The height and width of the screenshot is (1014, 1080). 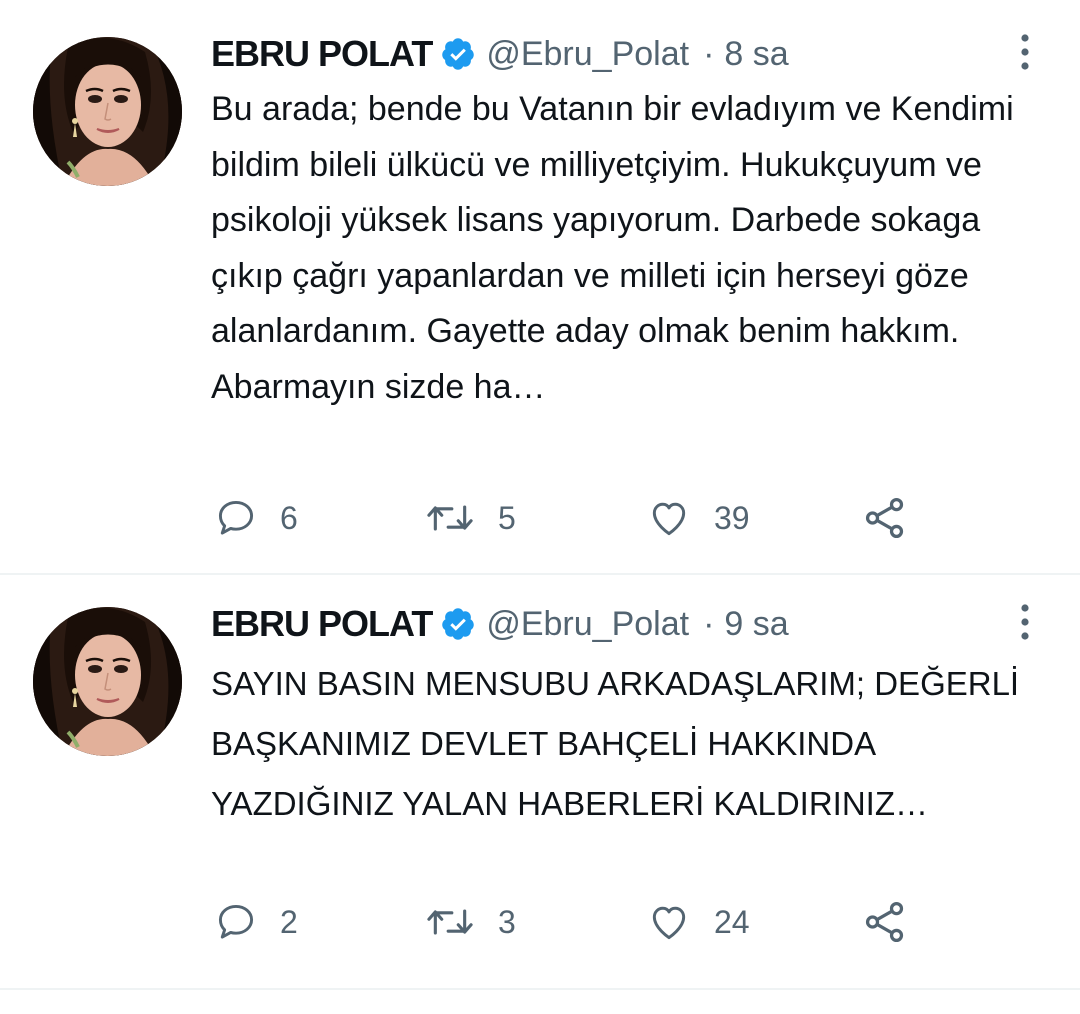 I want to click on tweet-actions: 6 5 39, so click(x=564, y=518).